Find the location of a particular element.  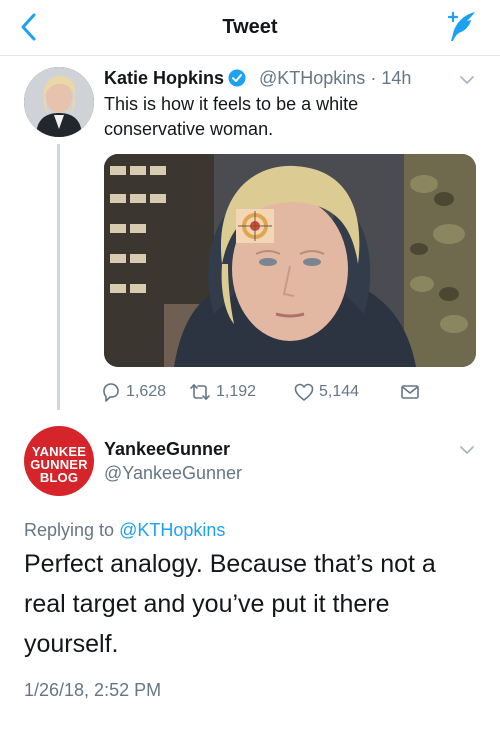

retweet-button: 1,192 is located at coordinates (222, 392).